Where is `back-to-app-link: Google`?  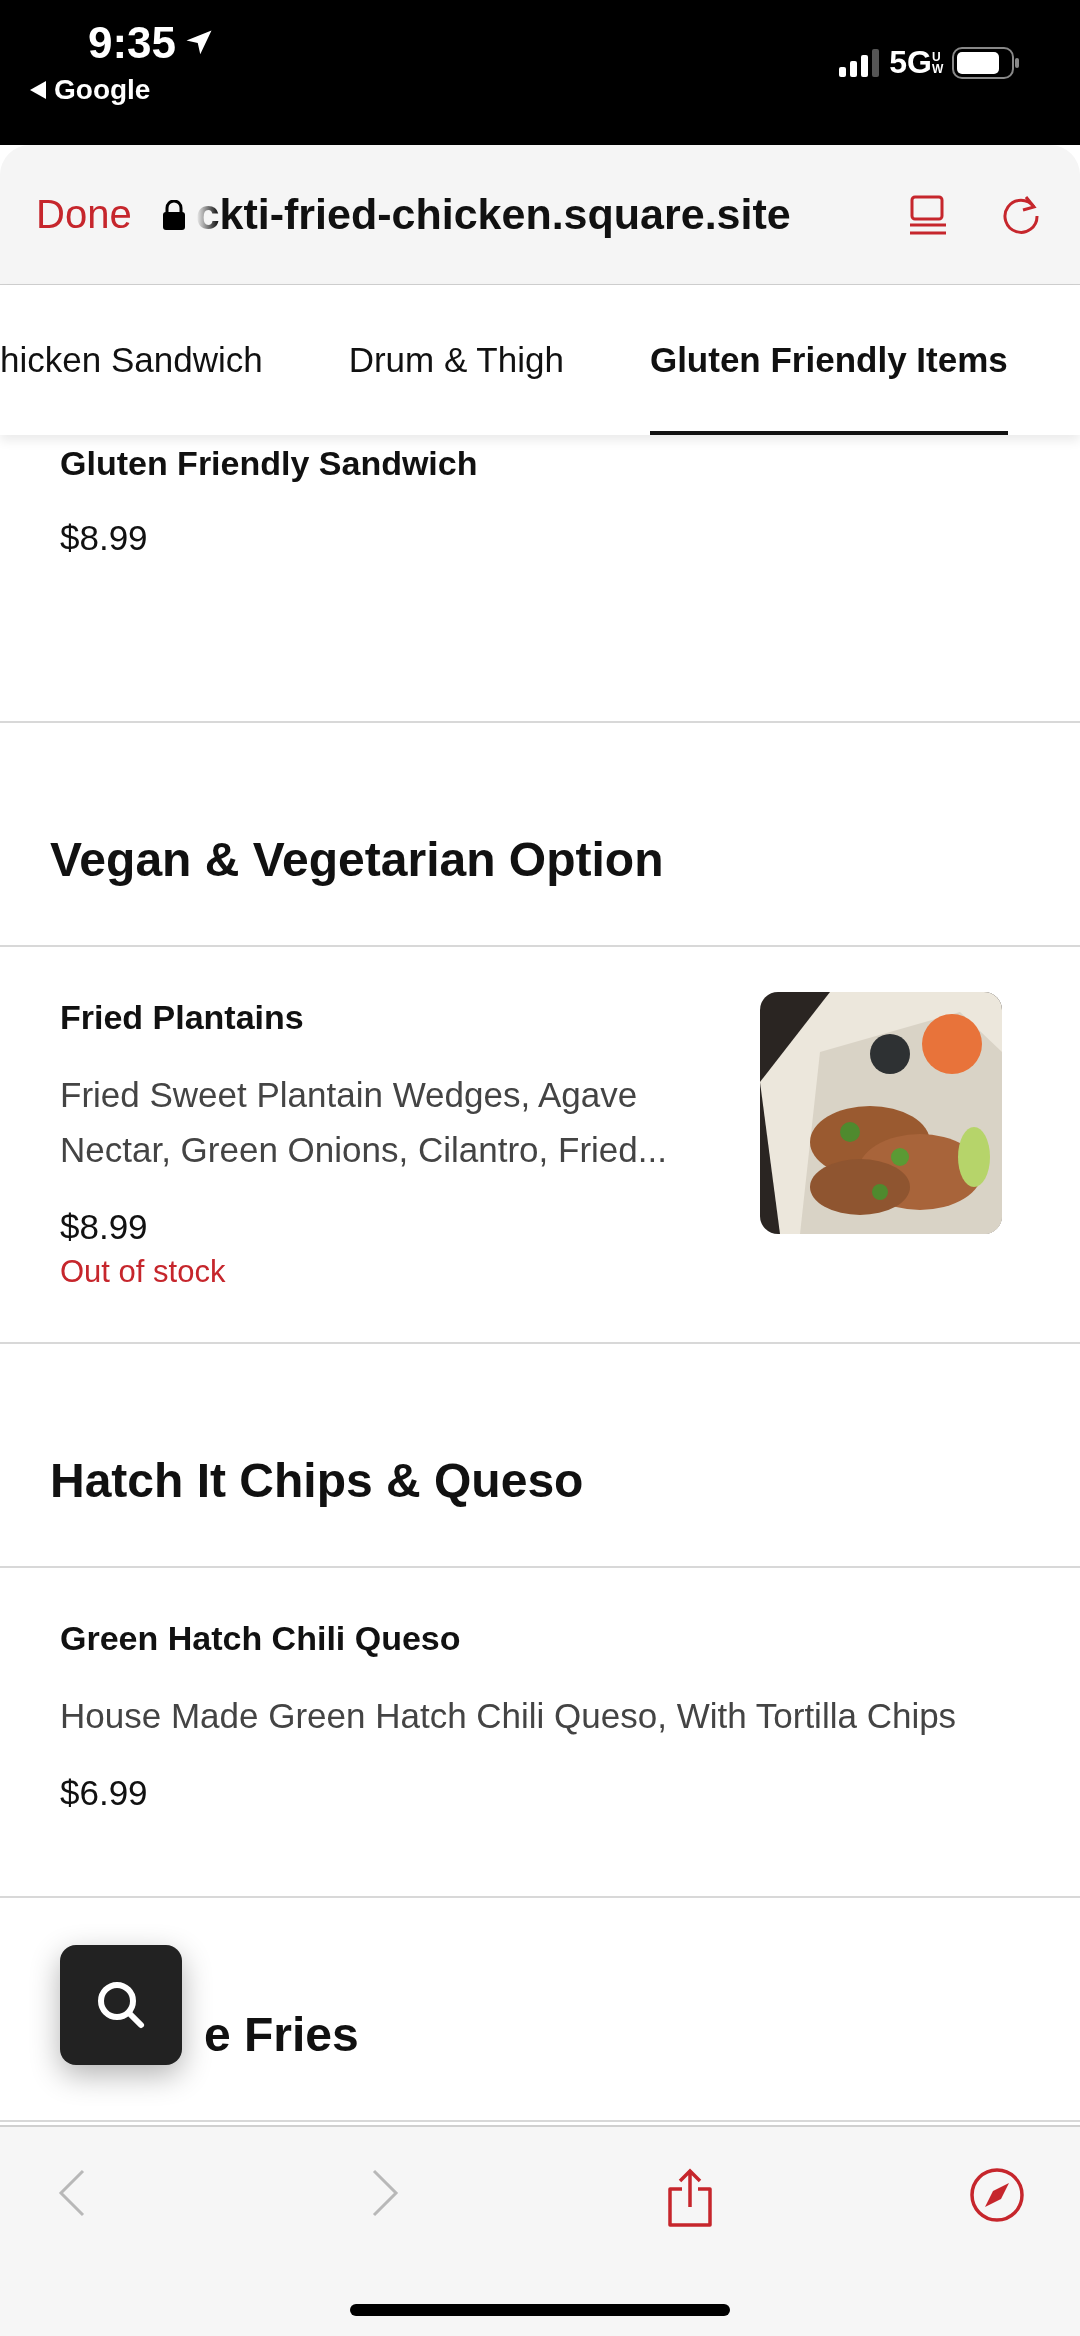 back-to-app-link: Google is located at coordinates (90, 90).